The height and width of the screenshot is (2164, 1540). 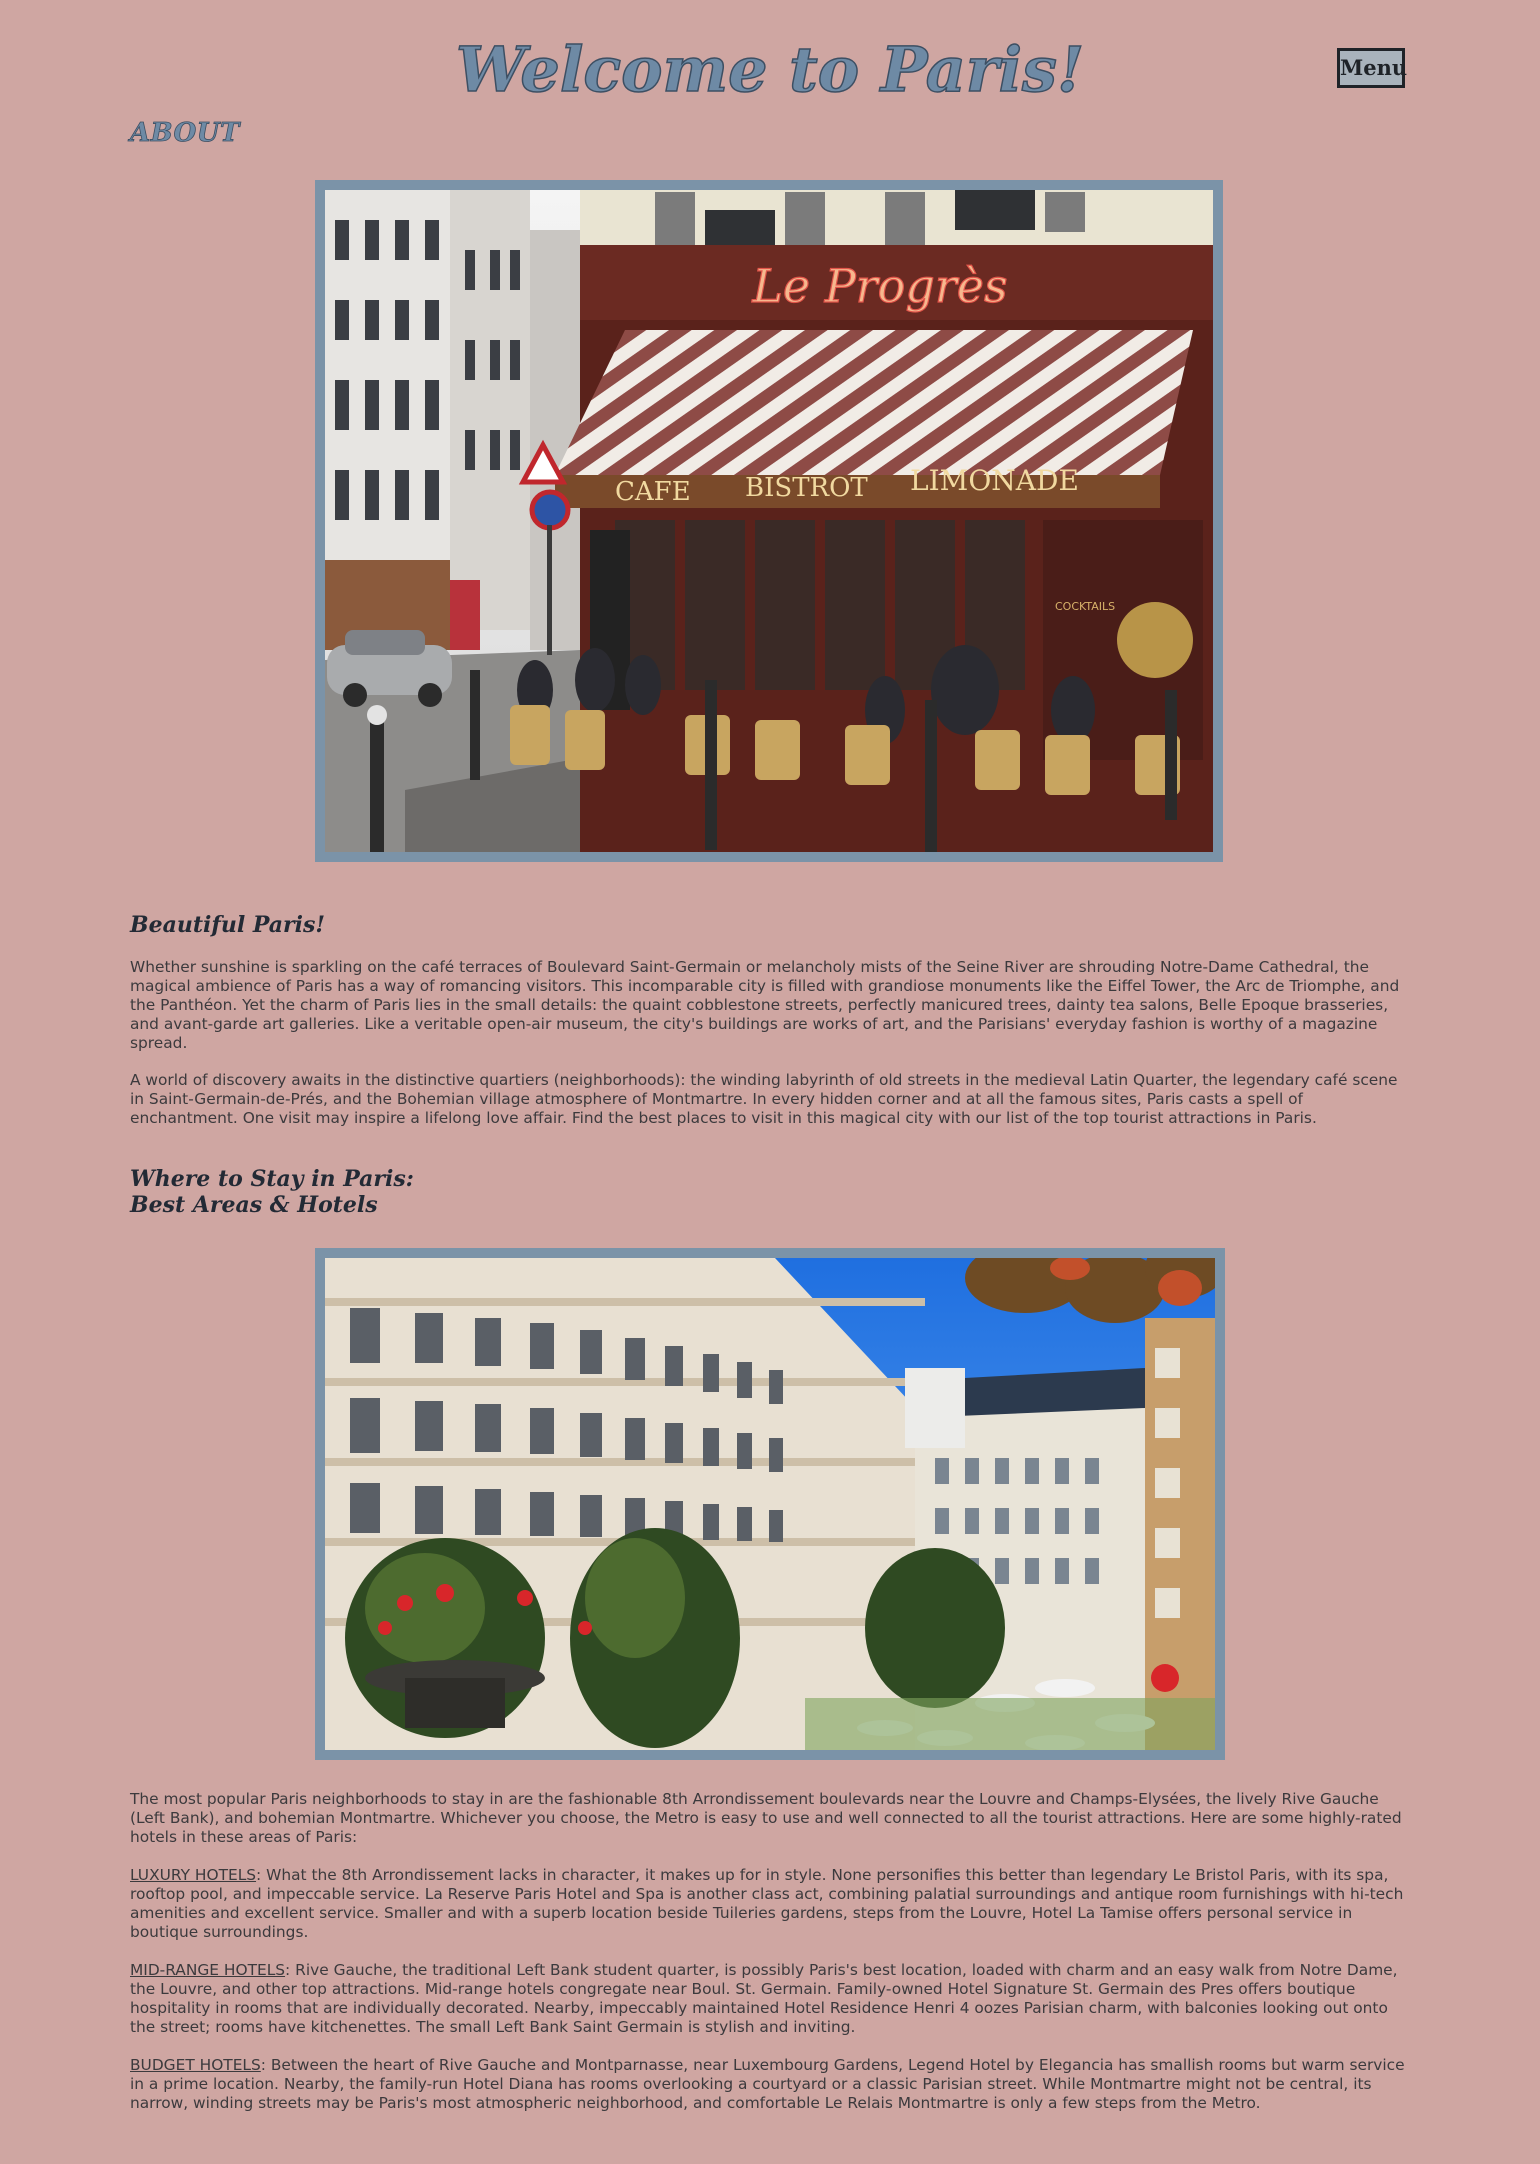 What do you see at coordinates (272, 1179) in the screenshot?
I see `heading-line: Where to Stay in Paris:` at bounding box center [272, 1179].